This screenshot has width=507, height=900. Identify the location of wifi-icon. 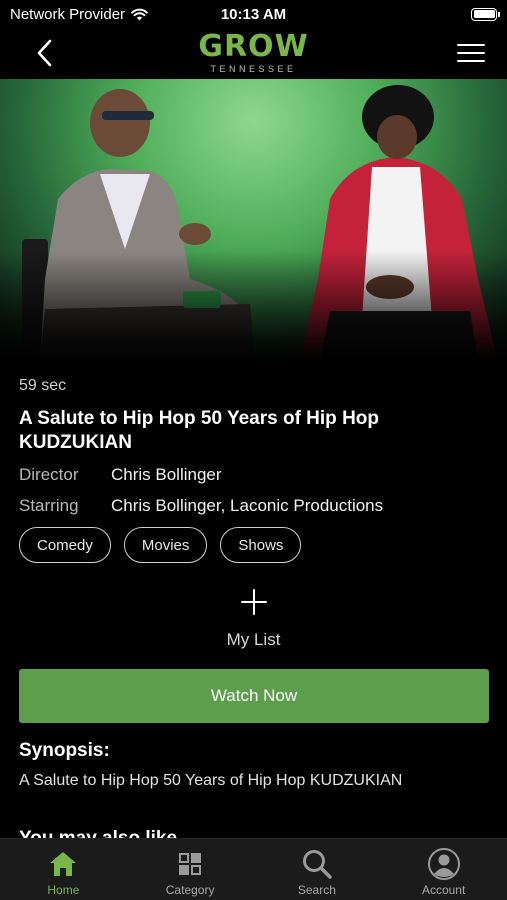
(139, 14).